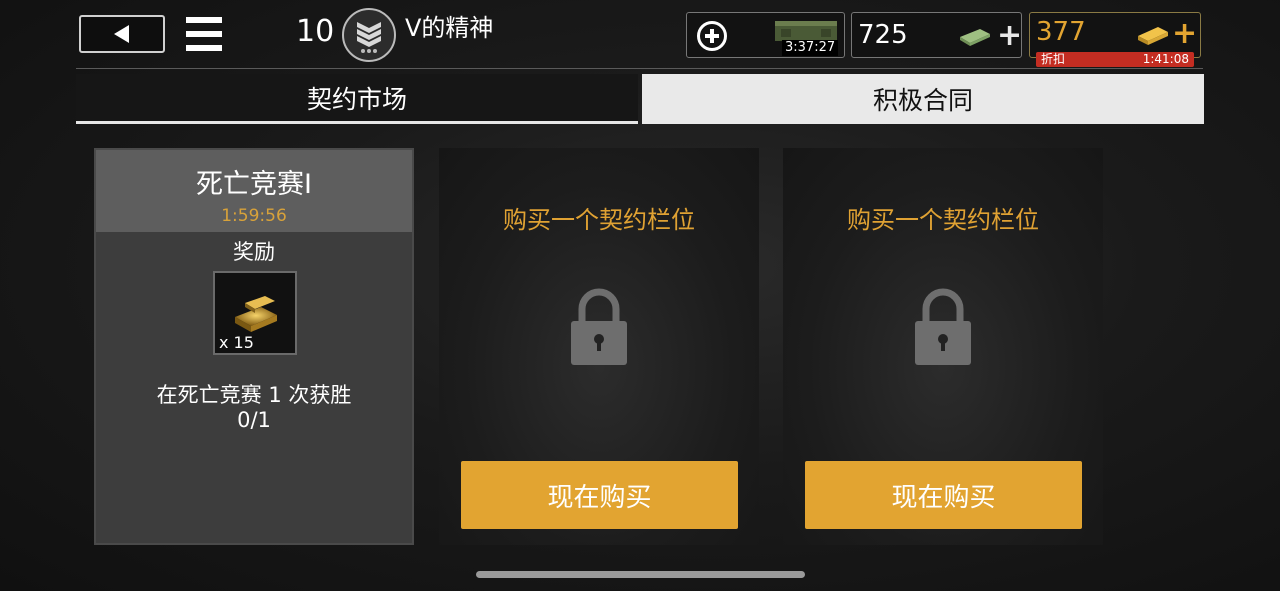 The image size is (1280, 591). I want to click on cash-amount: 725, so click(883, 35).